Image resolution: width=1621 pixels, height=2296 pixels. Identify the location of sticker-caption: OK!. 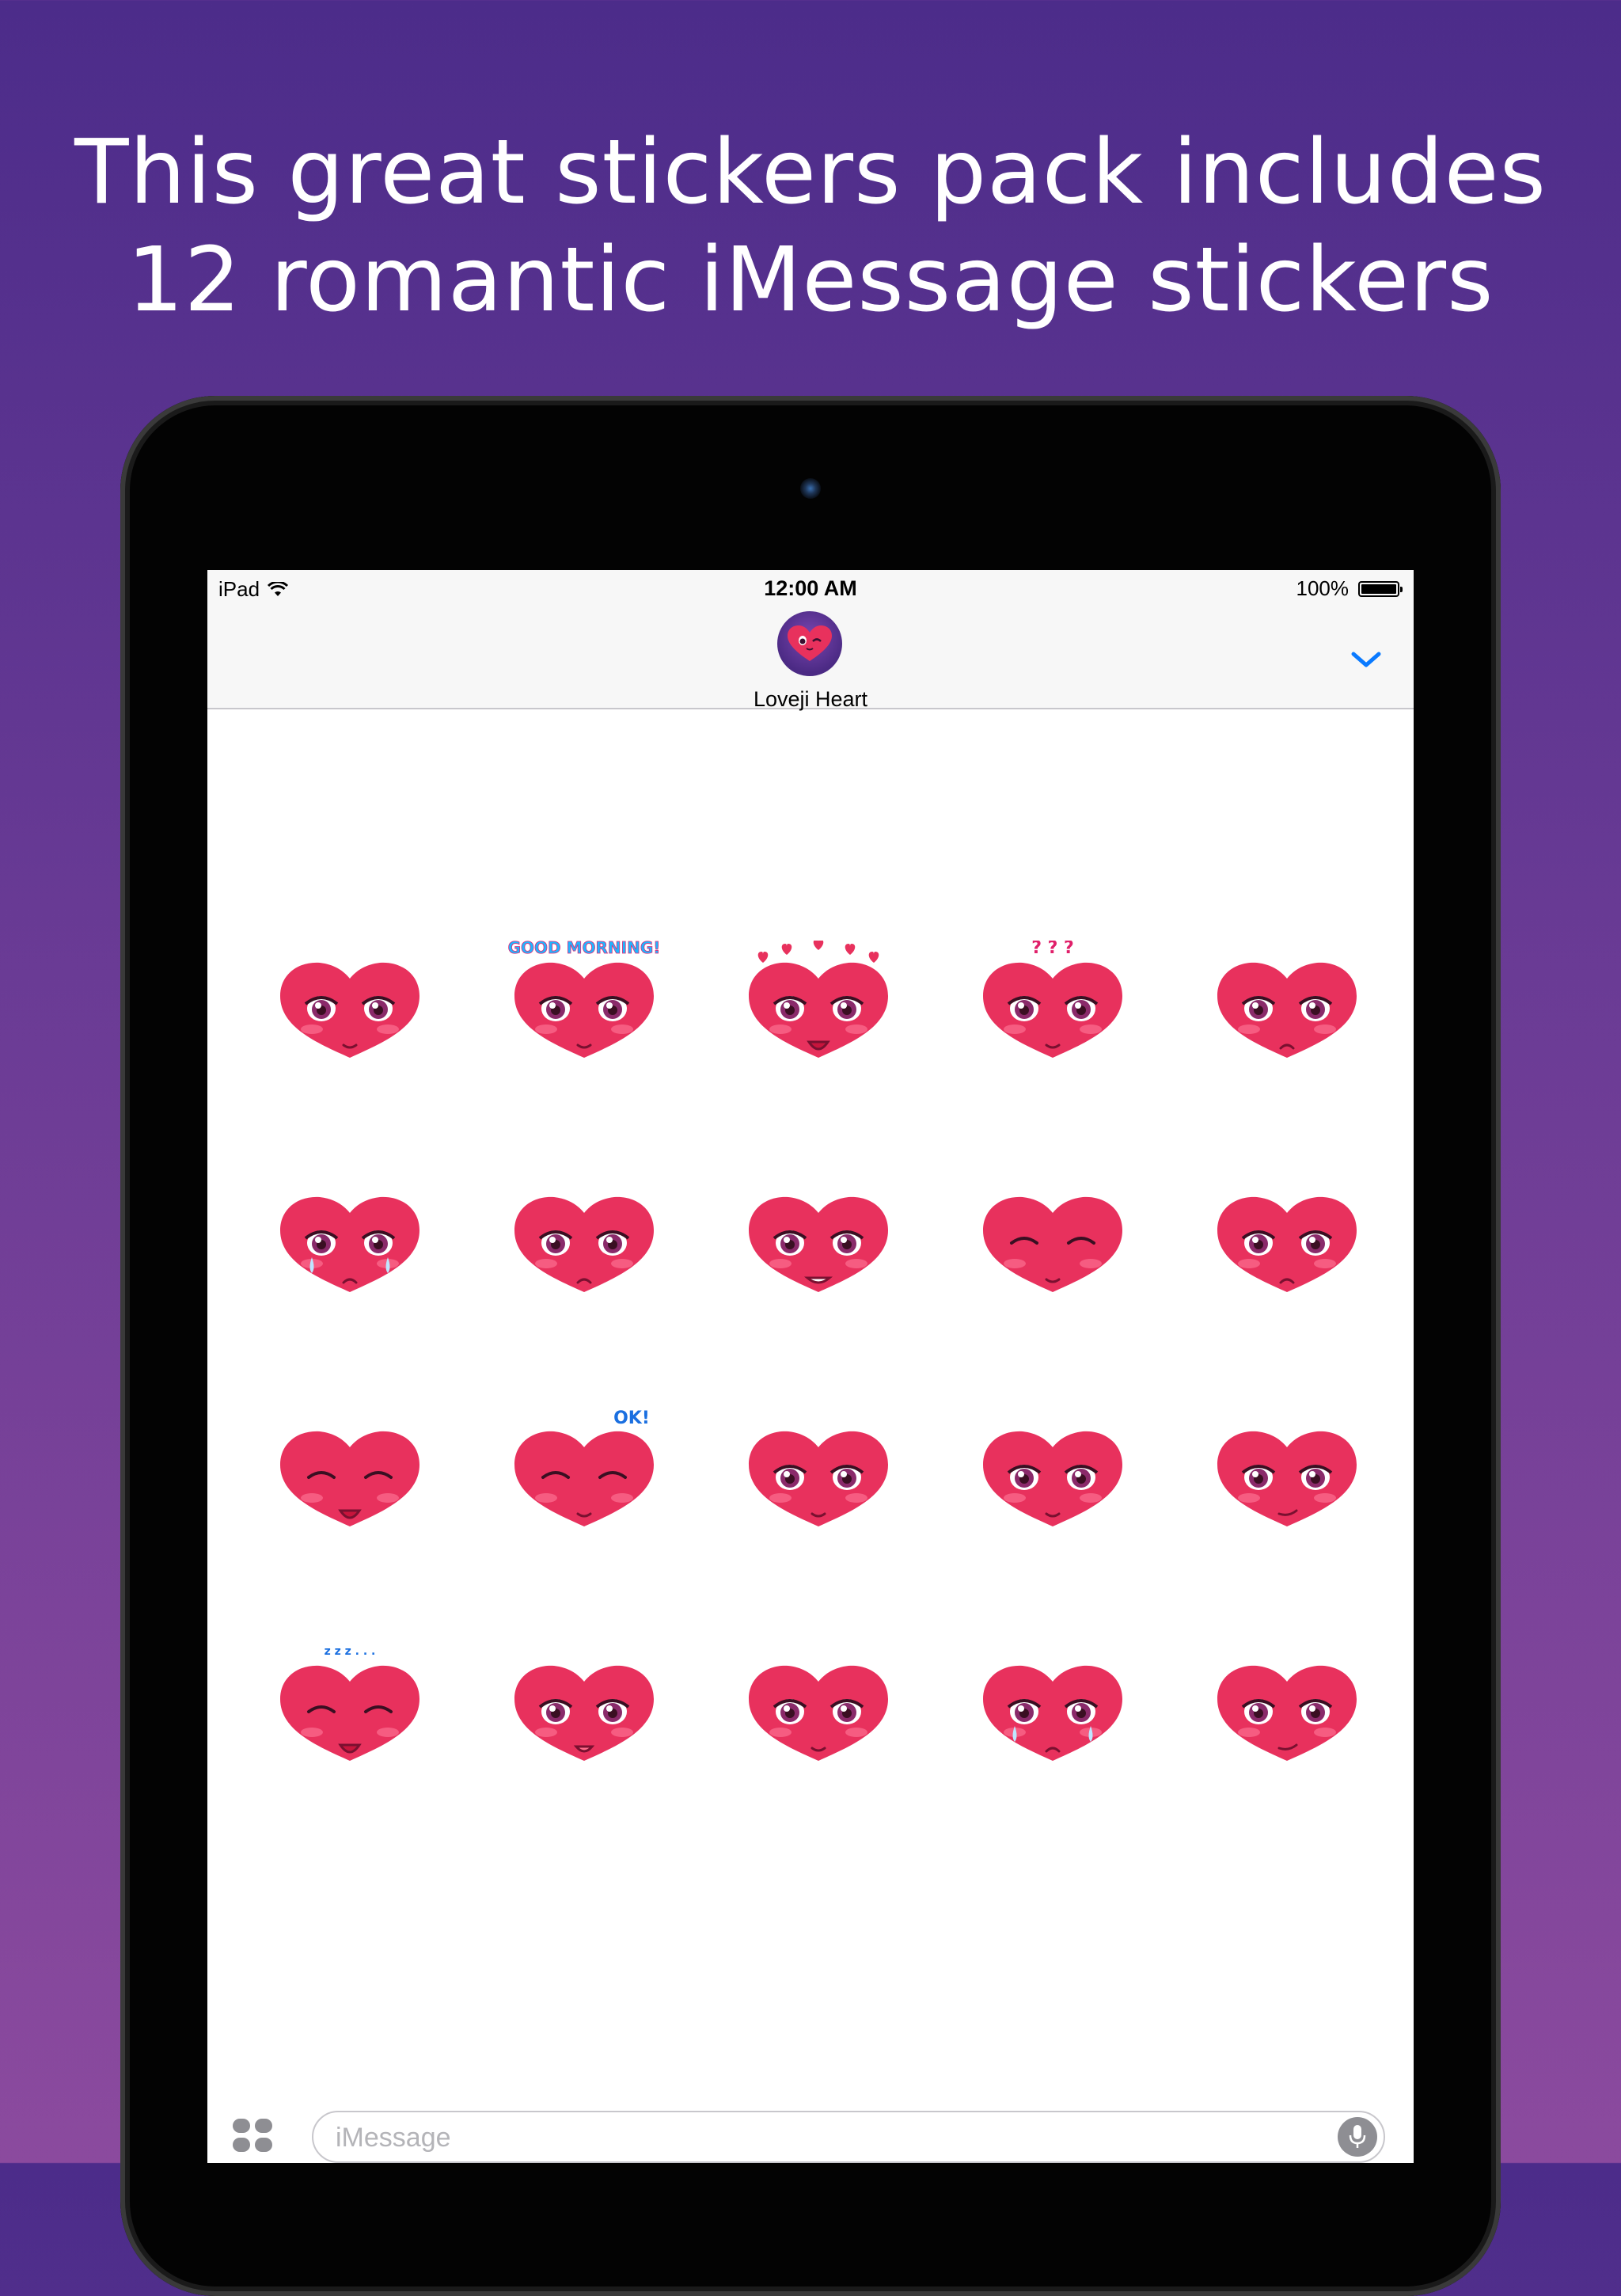
(631, 1418).